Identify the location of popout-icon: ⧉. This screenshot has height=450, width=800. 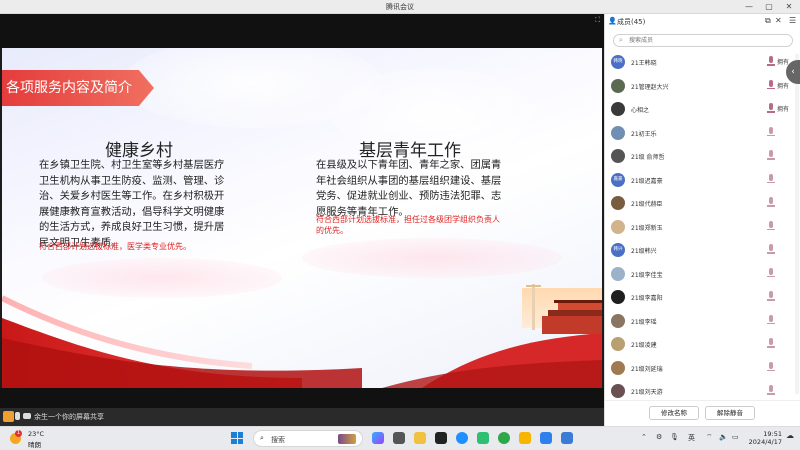
(768, 21).